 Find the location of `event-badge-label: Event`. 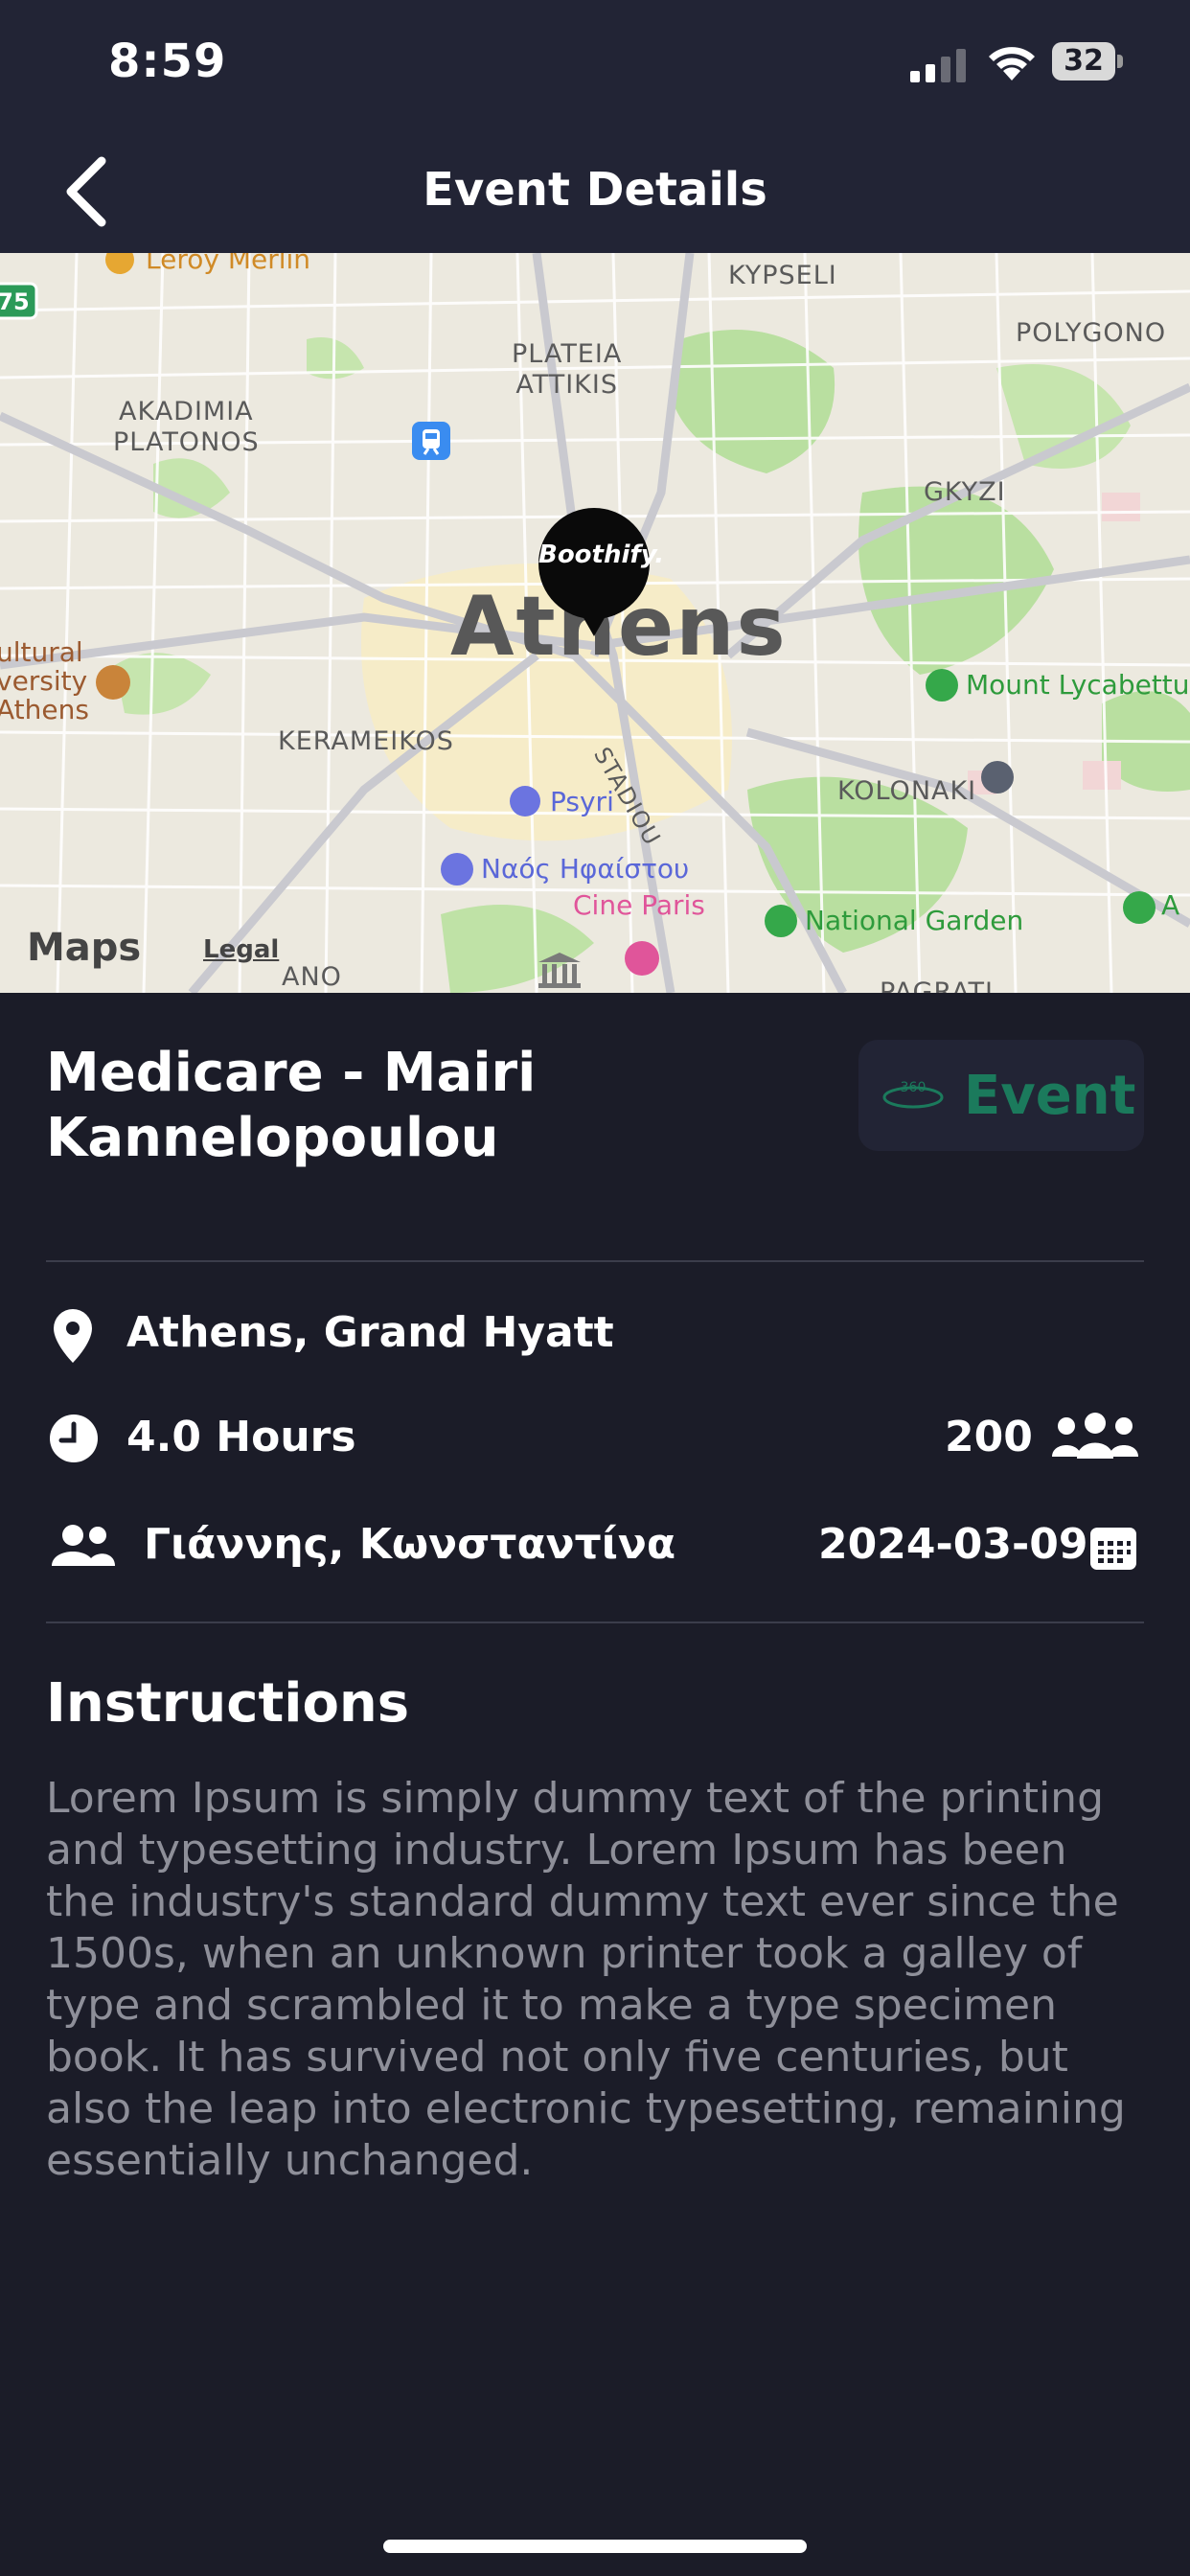

event-badge-label: Event is located at coordinates (1050, 1096).